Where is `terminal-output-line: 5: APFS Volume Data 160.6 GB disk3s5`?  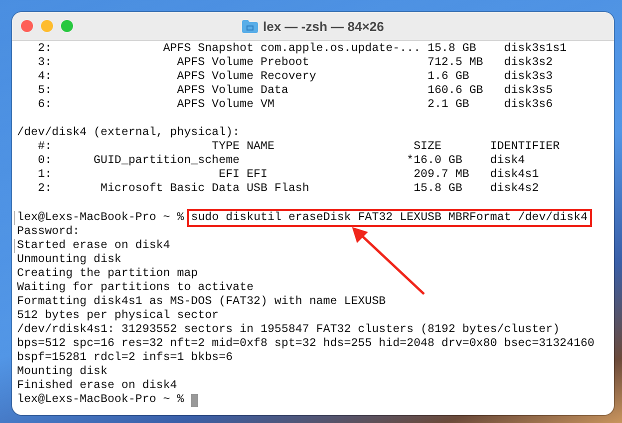 terminal-output-line: 5: APFS Volume Data 160.6 GB disk3s5 is located at coordinates (294, 91).